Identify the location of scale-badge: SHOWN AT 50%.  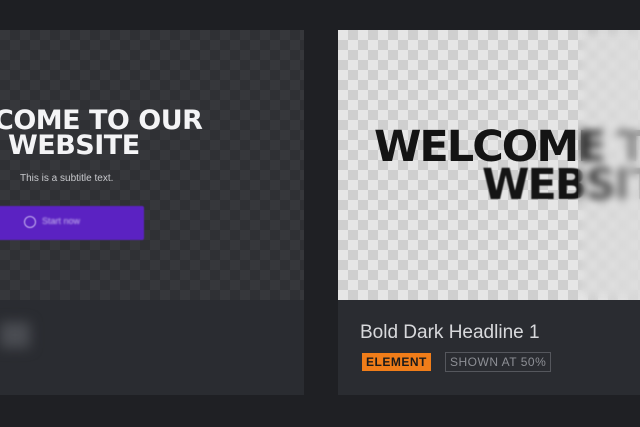
(498, 362).